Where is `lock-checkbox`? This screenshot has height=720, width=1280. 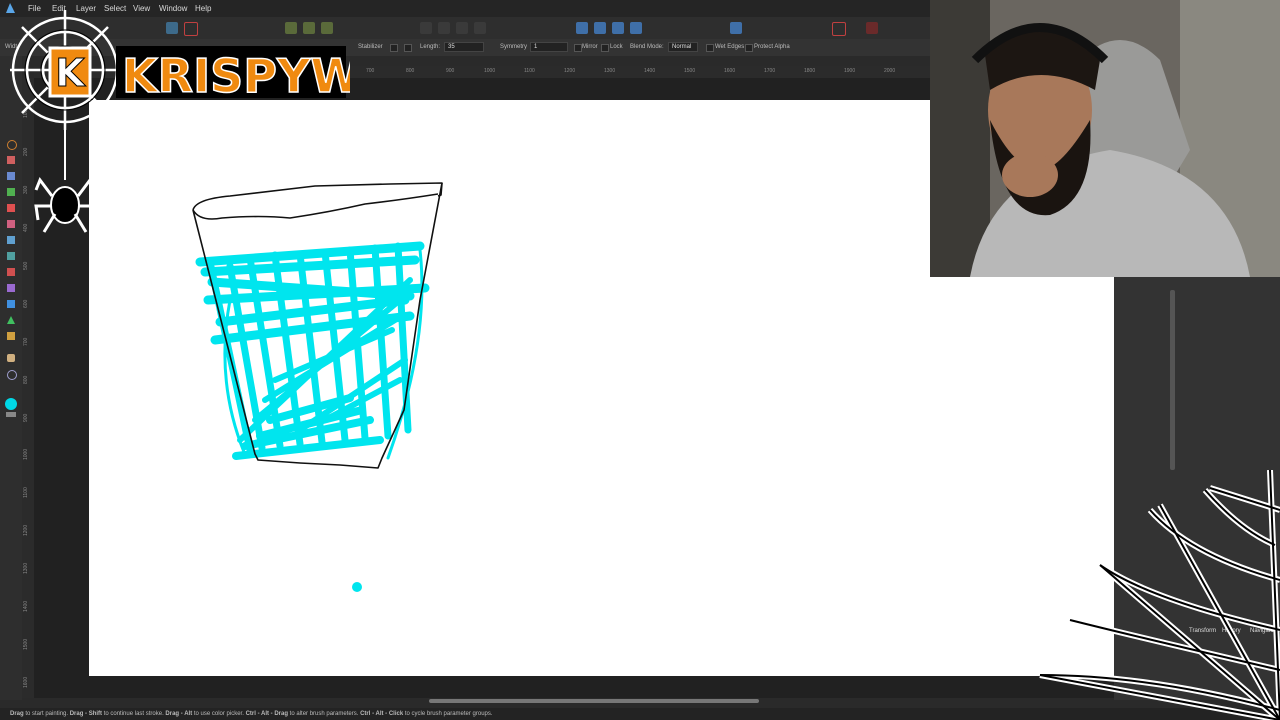
lock-checkbox is located at coordinates (605, 48).